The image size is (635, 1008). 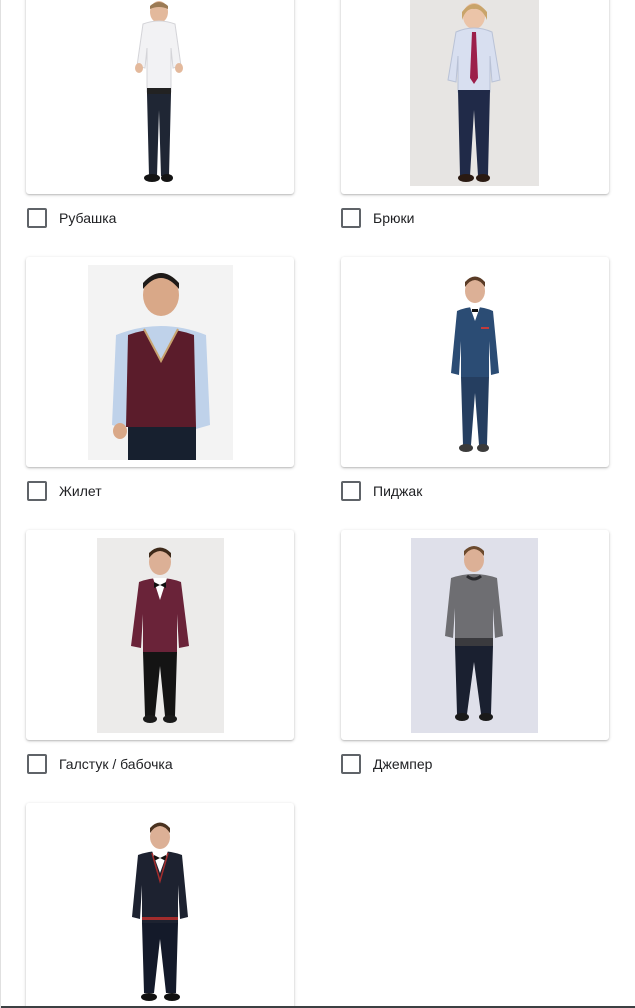 I want to click on option-label: Пиджак, so click(x=398, y=491).